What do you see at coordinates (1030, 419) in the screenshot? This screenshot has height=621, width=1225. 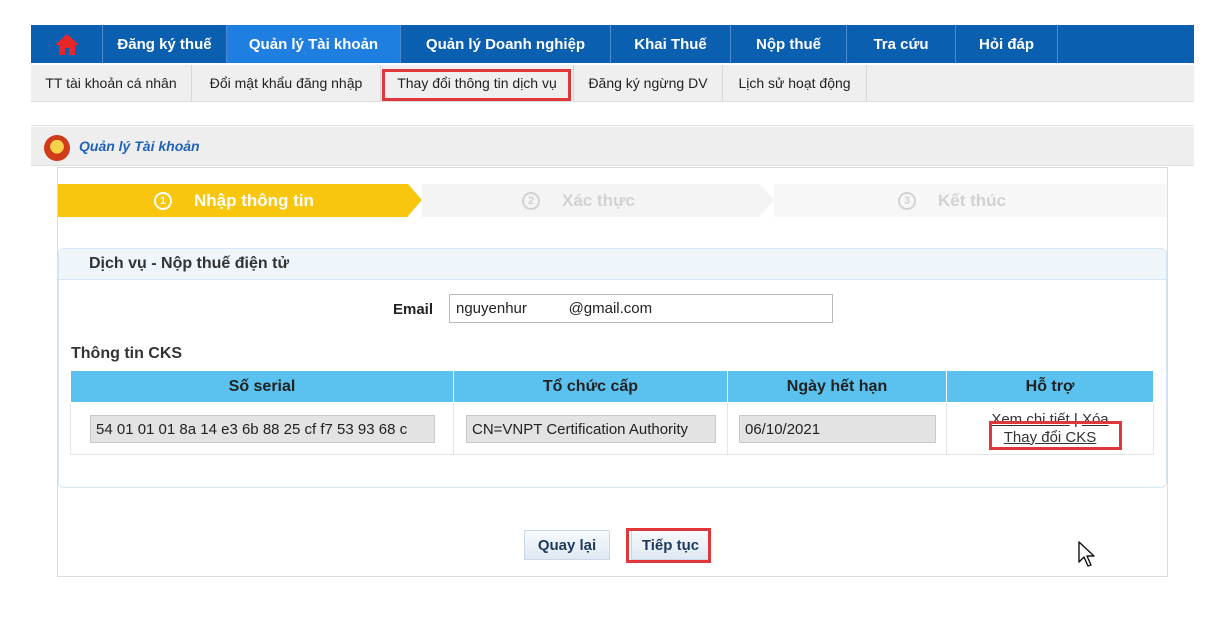 I see `view-detail-link: Xem chi tiết` at bounding box center [1030, 419].